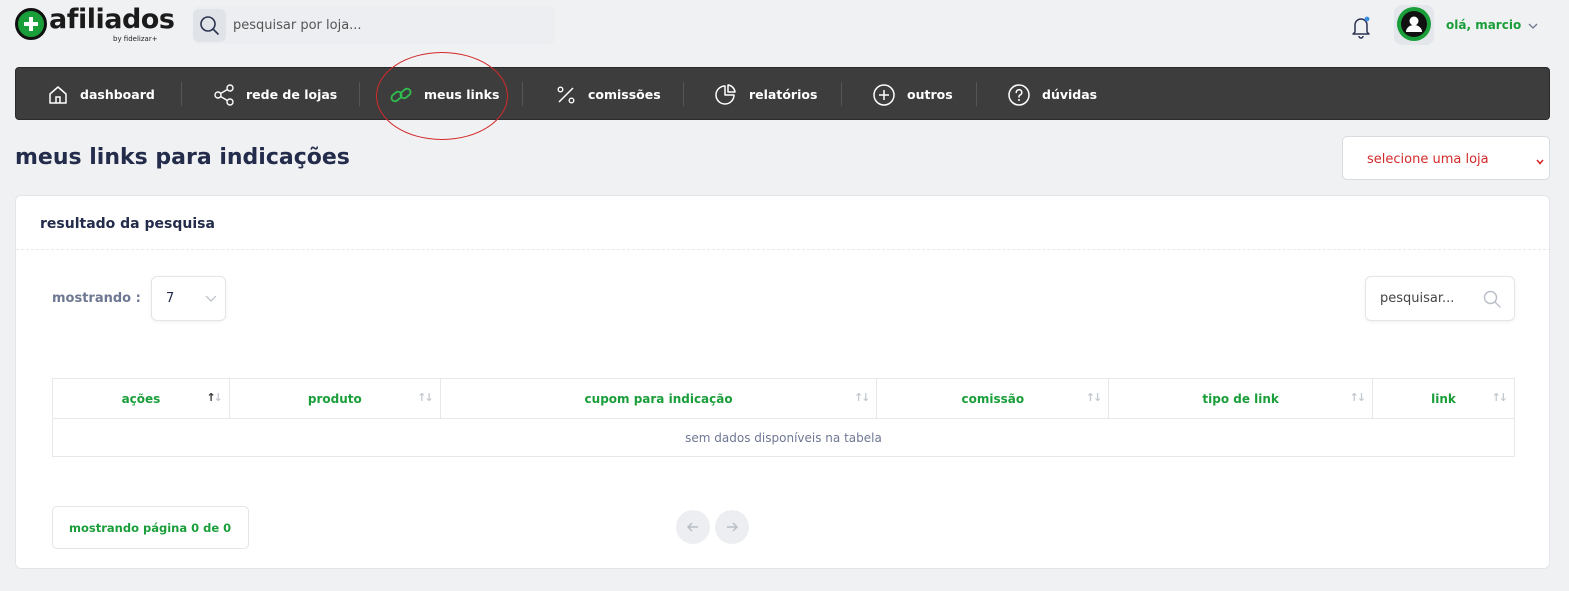 This screenshot has width=1569, height=591. Describe the element at coordinates (1070, 94) in the screenshot. I see `nav-item-label: dúvidas` at that location.